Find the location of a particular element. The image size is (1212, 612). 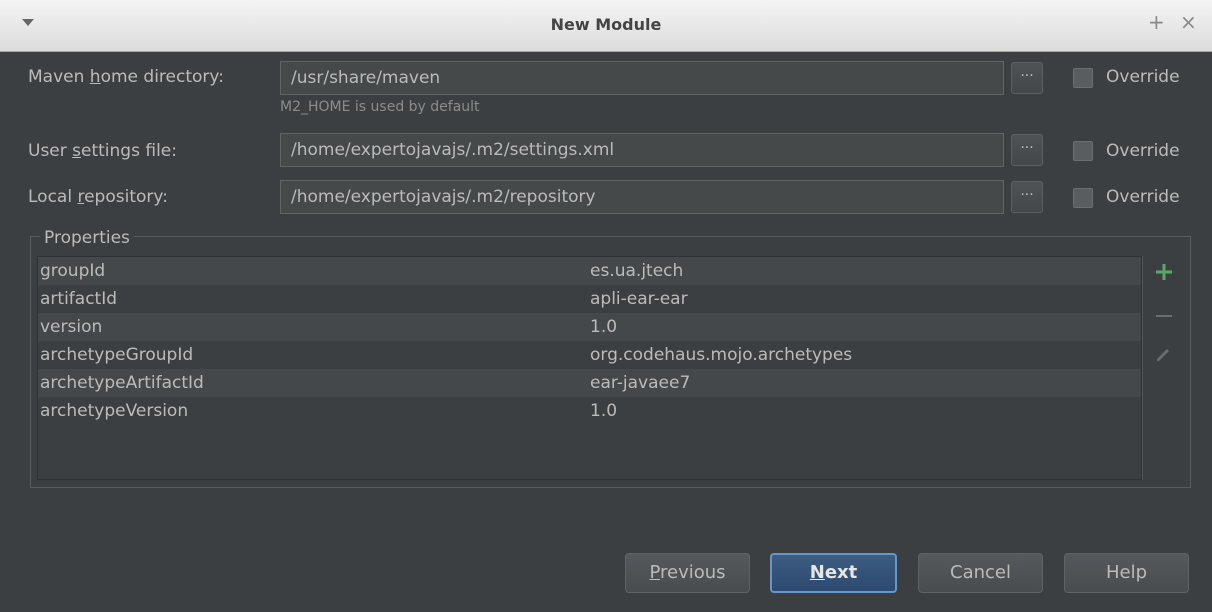

pin-icon: + is located at coordinates (1156, 22).